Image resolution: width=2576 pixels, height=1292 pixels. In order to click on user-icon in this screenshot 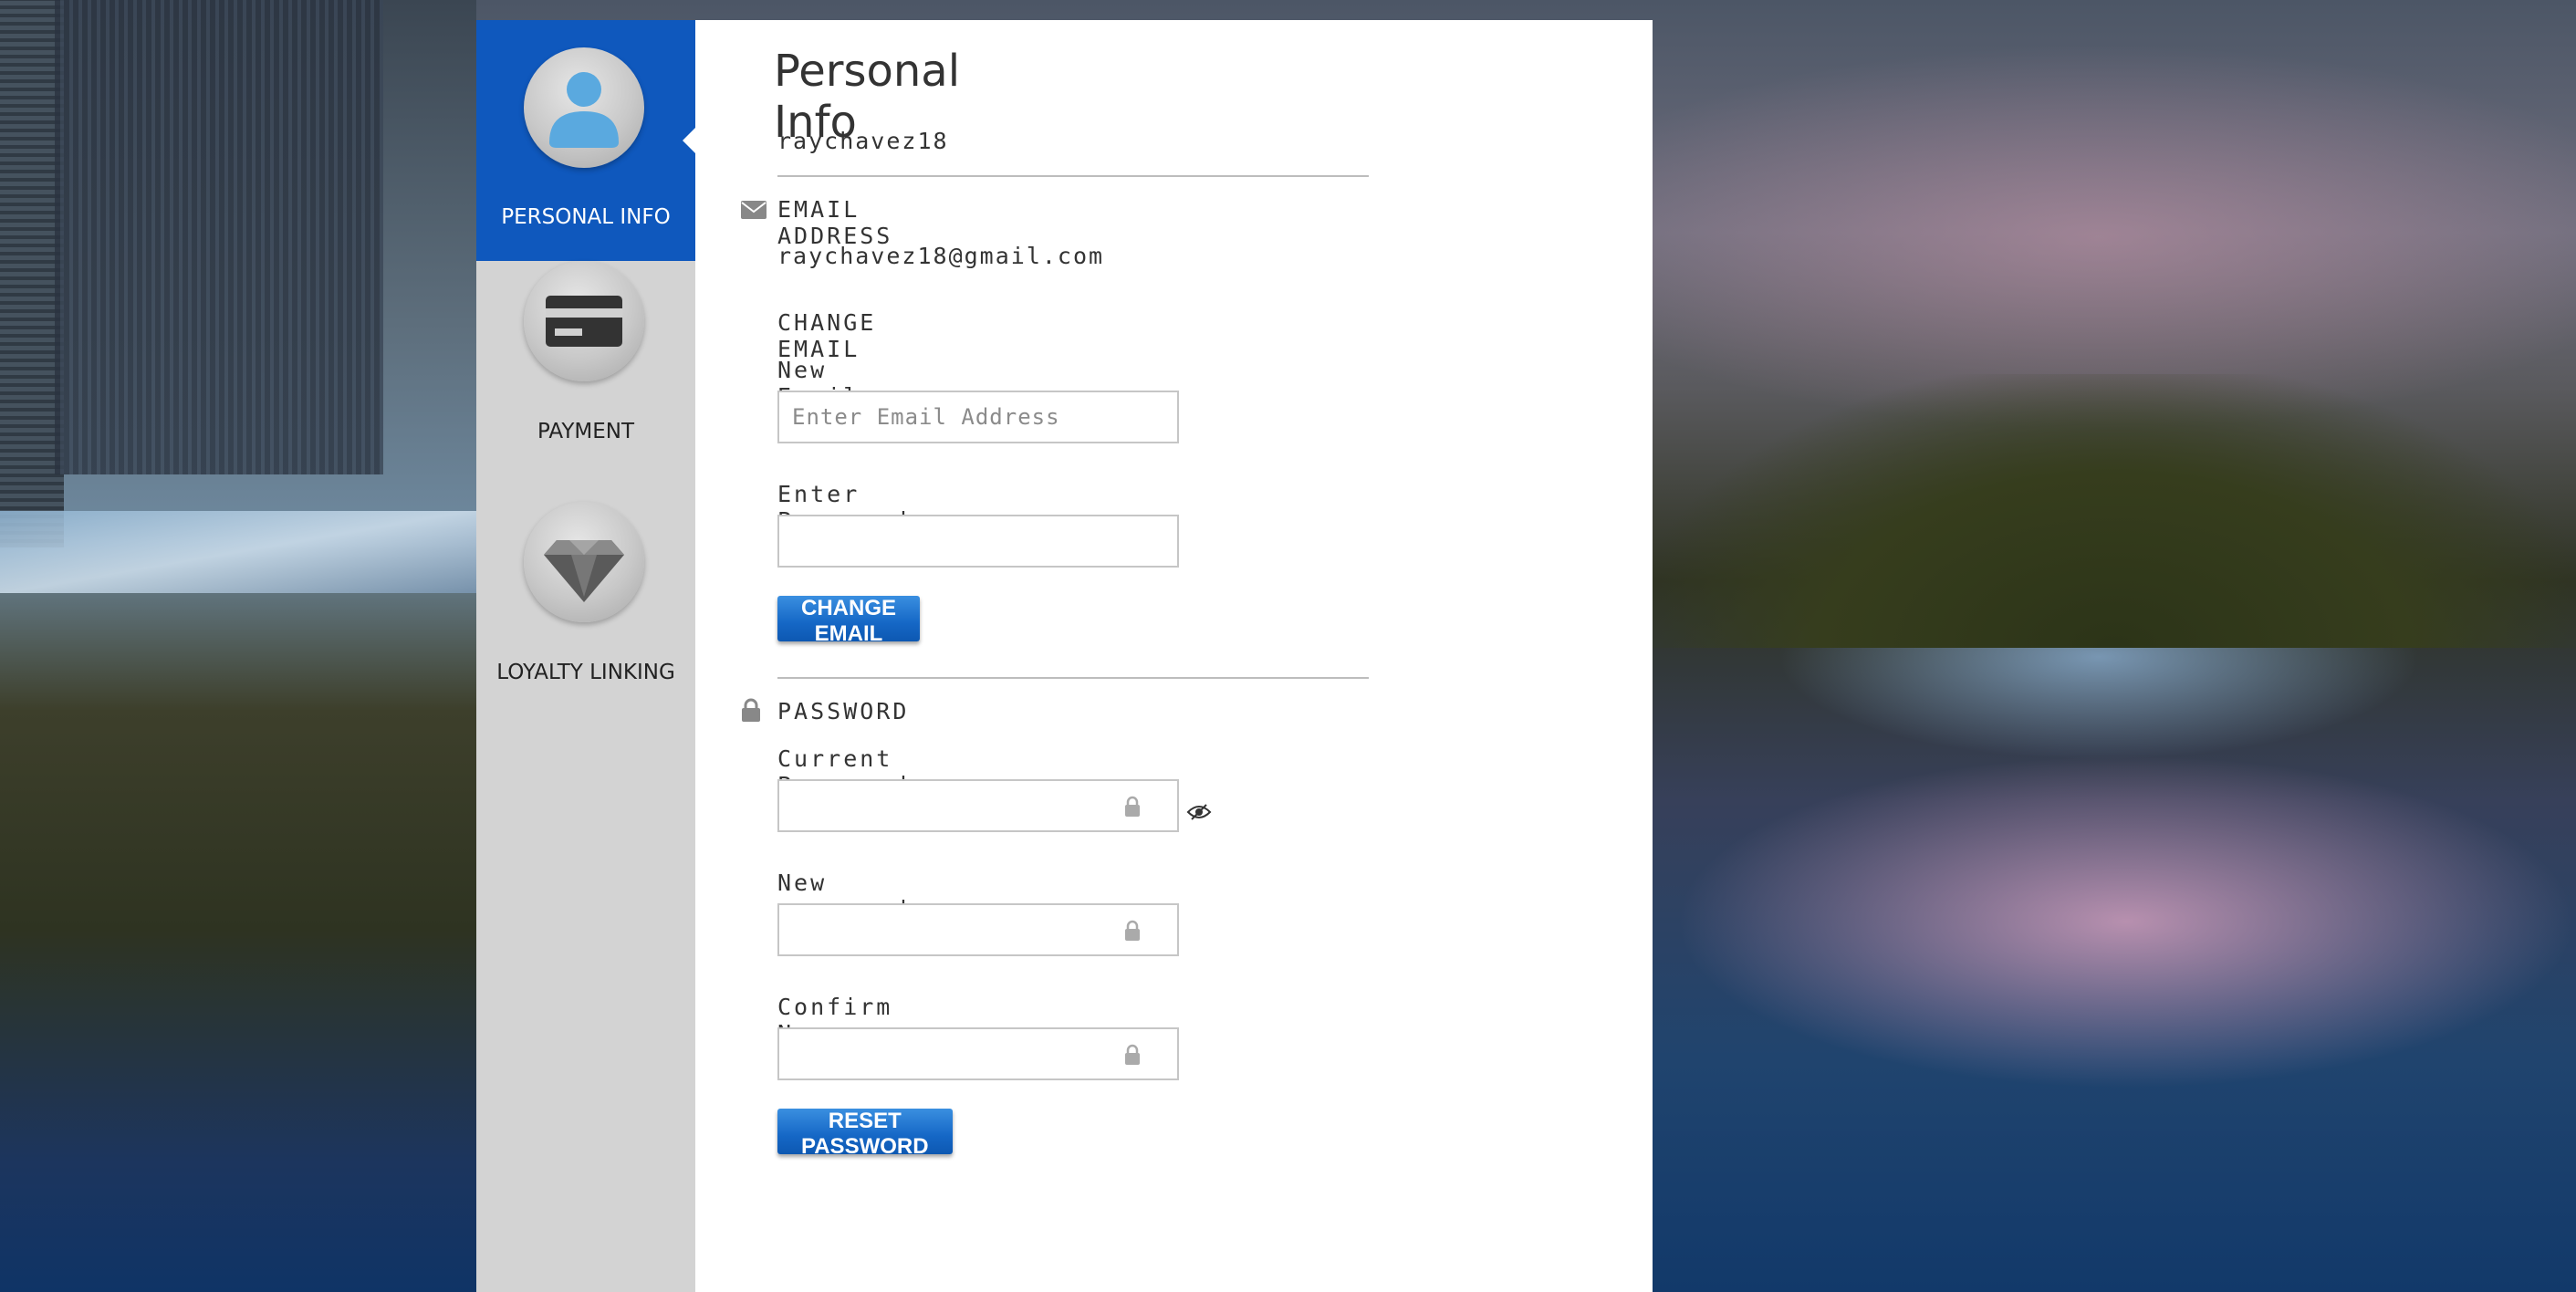, I will do `click(584, 107)`.